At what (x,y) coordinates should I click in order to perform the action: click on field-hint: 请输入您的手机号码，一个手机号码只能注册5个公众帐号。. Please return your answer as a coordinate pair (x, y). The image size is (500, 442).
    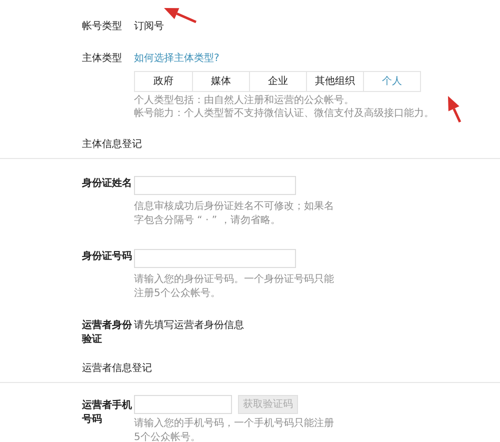
    Looking at the image, I should click on (234, 429).